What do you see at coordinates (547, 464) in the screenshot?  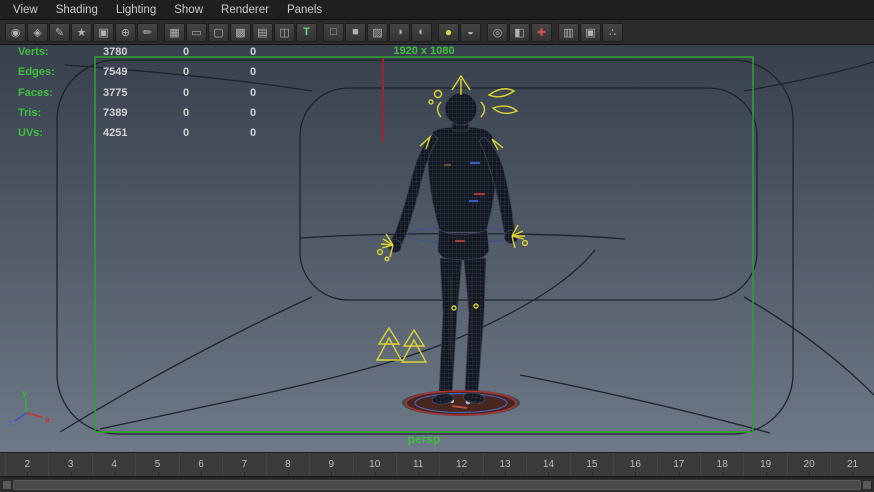 I see `frame-label: 14` at bounding box center [547, 464].